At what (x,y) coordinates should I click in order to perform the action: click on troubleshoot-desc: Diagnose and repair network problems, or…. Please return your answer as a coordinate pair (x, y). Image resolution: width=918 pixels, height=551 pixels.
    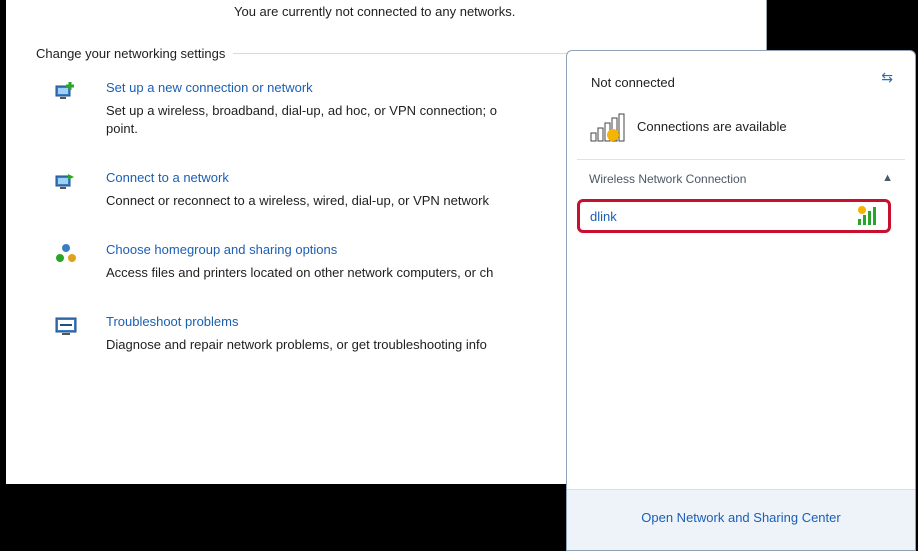
    Looking at the image, I should click on (296, 344).